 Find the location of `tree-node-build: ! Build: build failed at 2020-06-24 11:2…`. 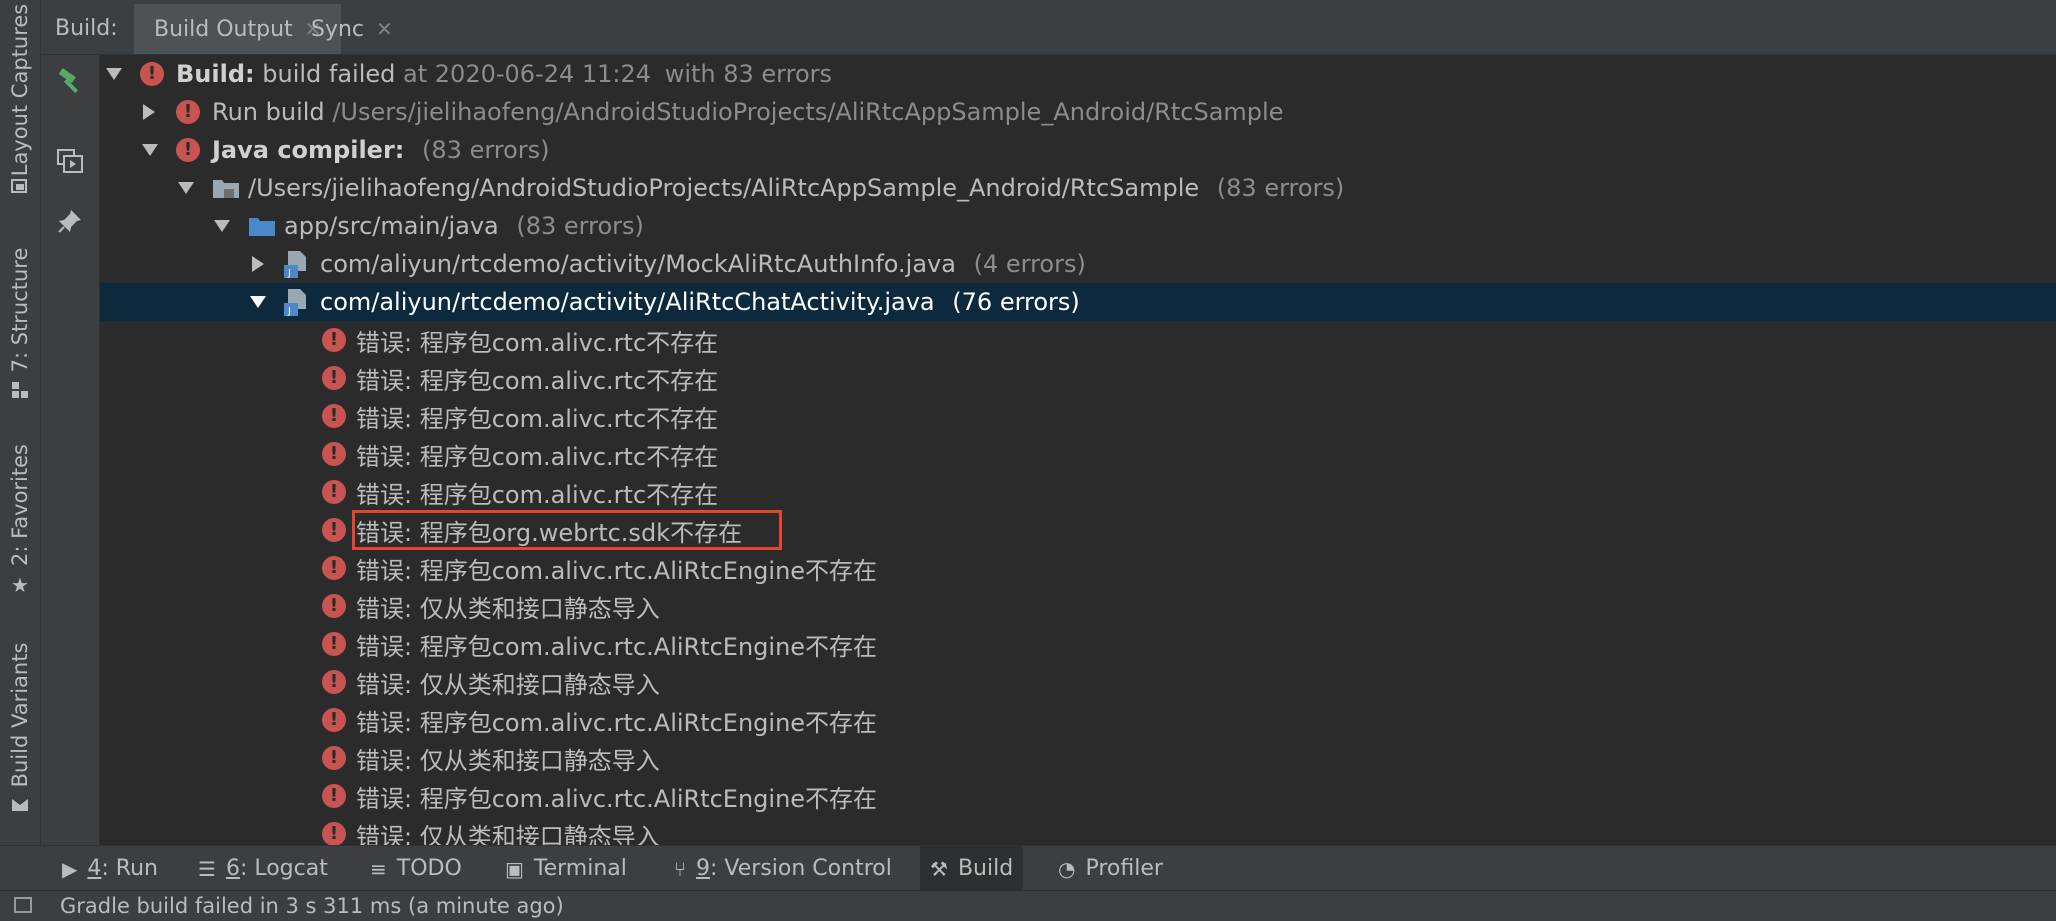

tree-node-build: ! Build: build failed at 2020-06-24 11:2… is located at coordinates (1078, 74).